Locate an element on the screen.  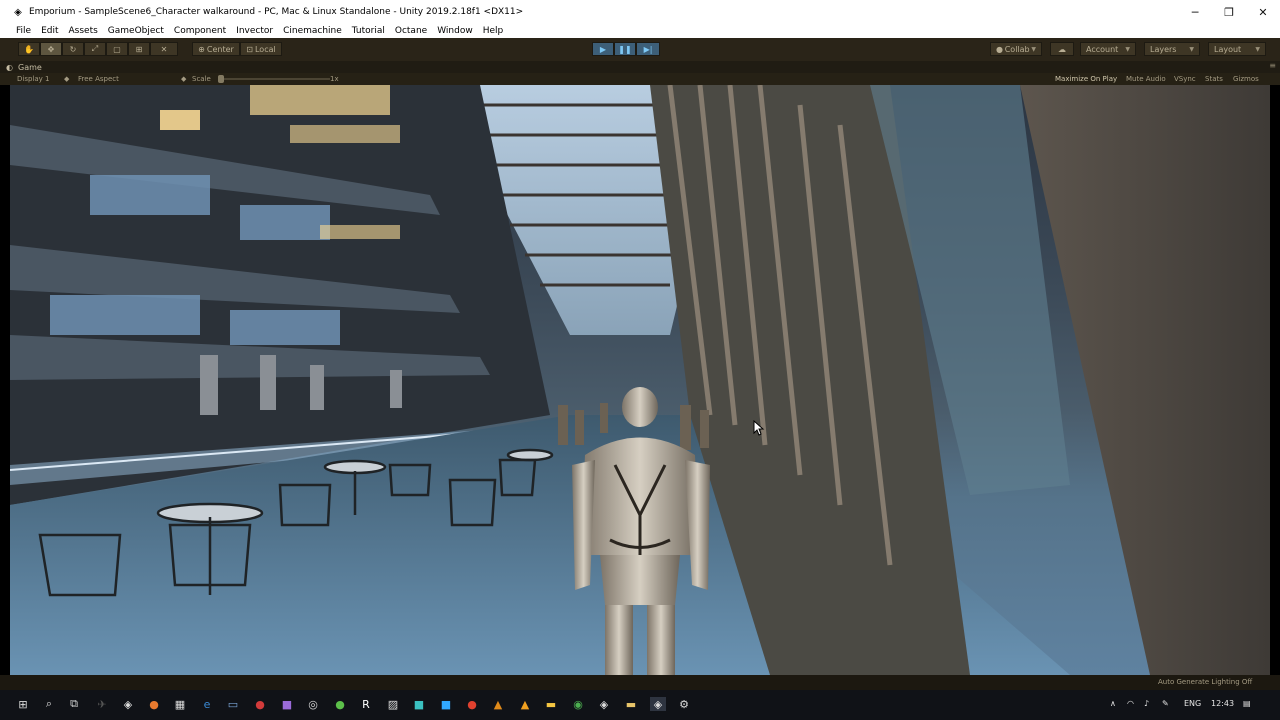
after-effects-icon: ■ is located at coordinates (287, 704).